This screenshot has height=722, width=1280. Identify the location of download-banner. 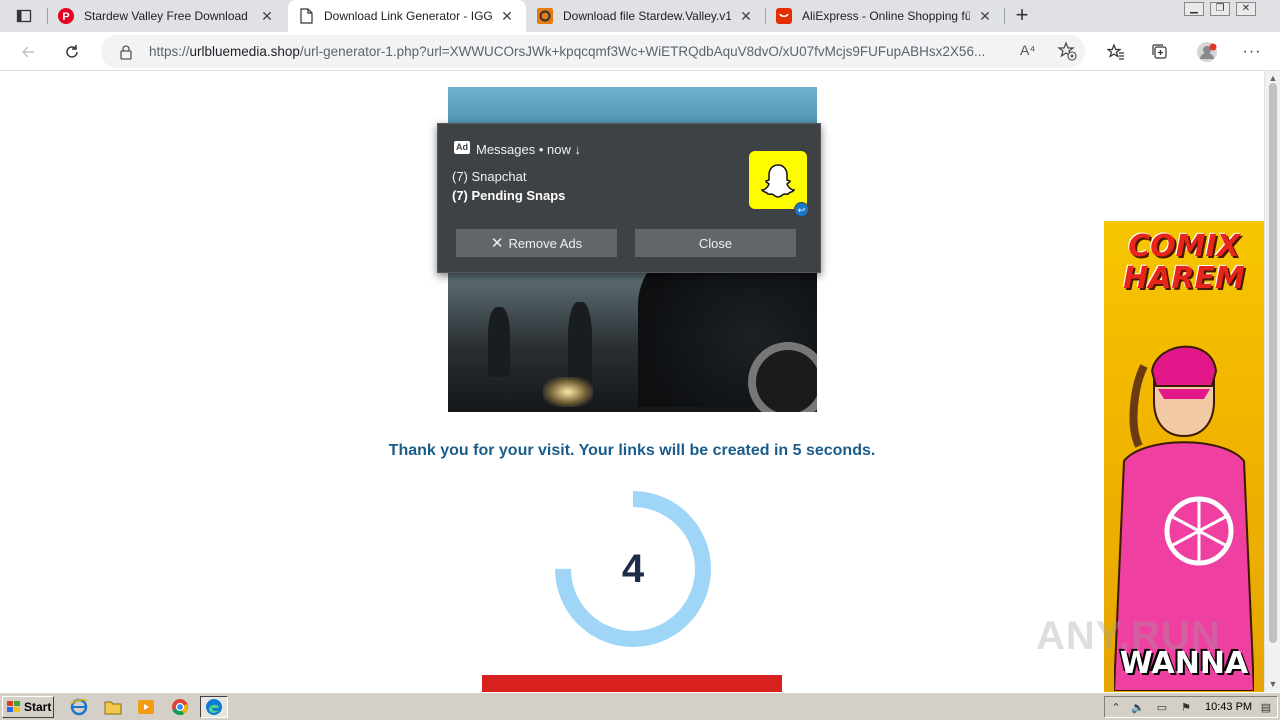
(632, 683).